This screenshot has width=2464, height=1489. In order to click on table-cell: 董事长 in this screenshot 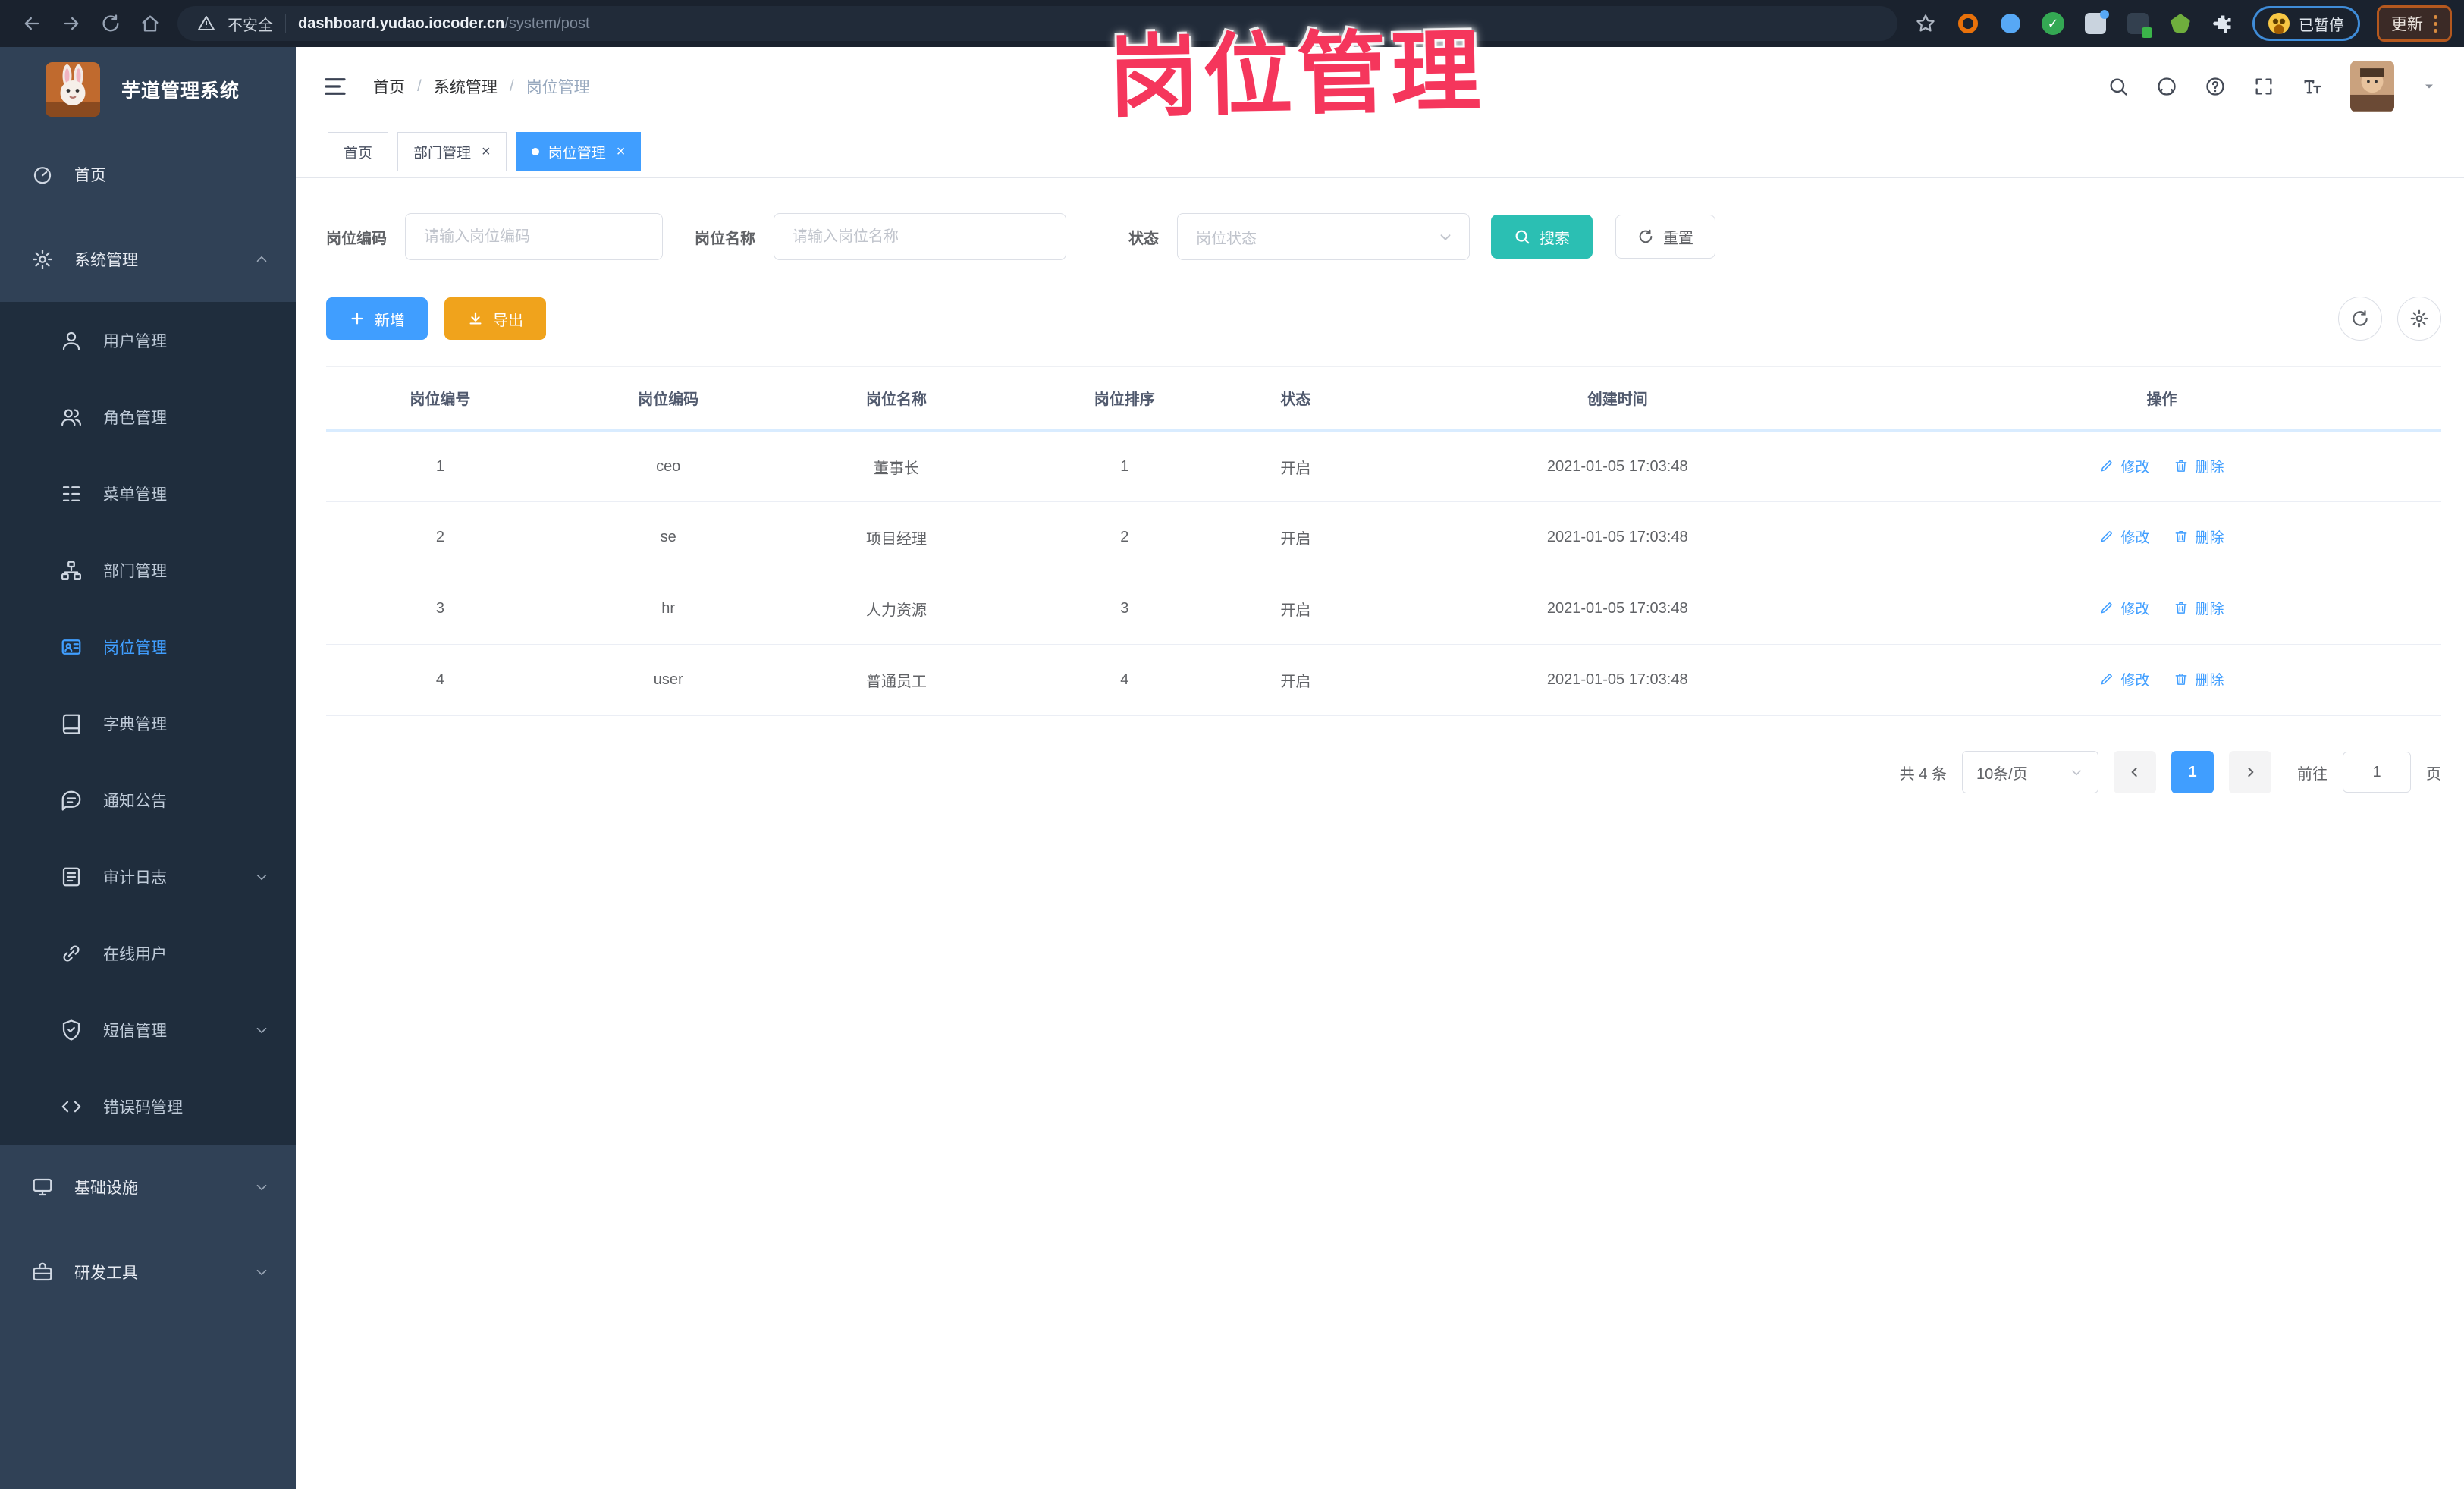, I will do `click(897, 466)`.